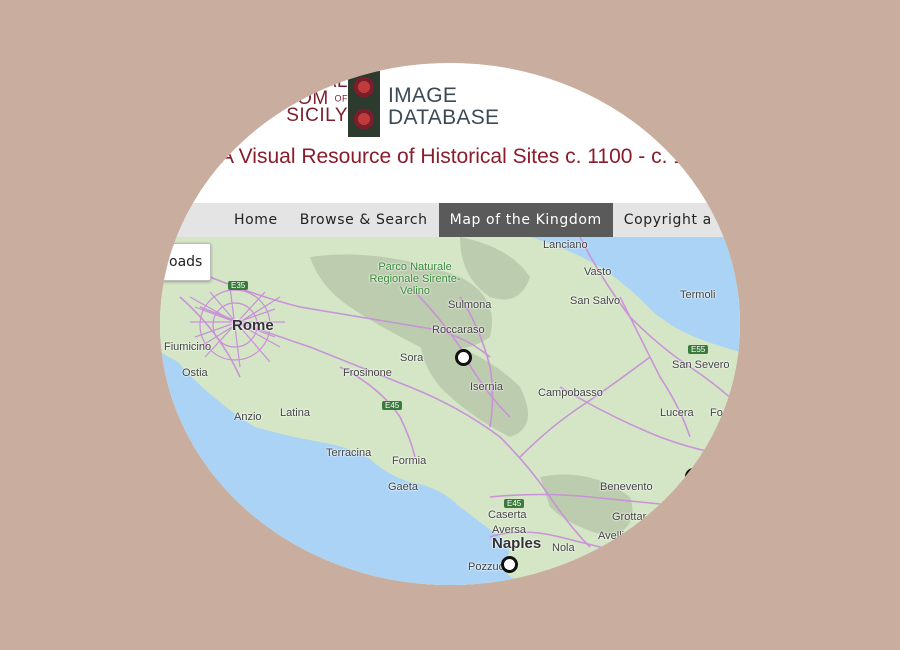 This screenshot has height=650, width=900. What do you see at coordinates (412, 358) in the screenshot?
I see `place-label: Sora` at bounding box center [412, 358].